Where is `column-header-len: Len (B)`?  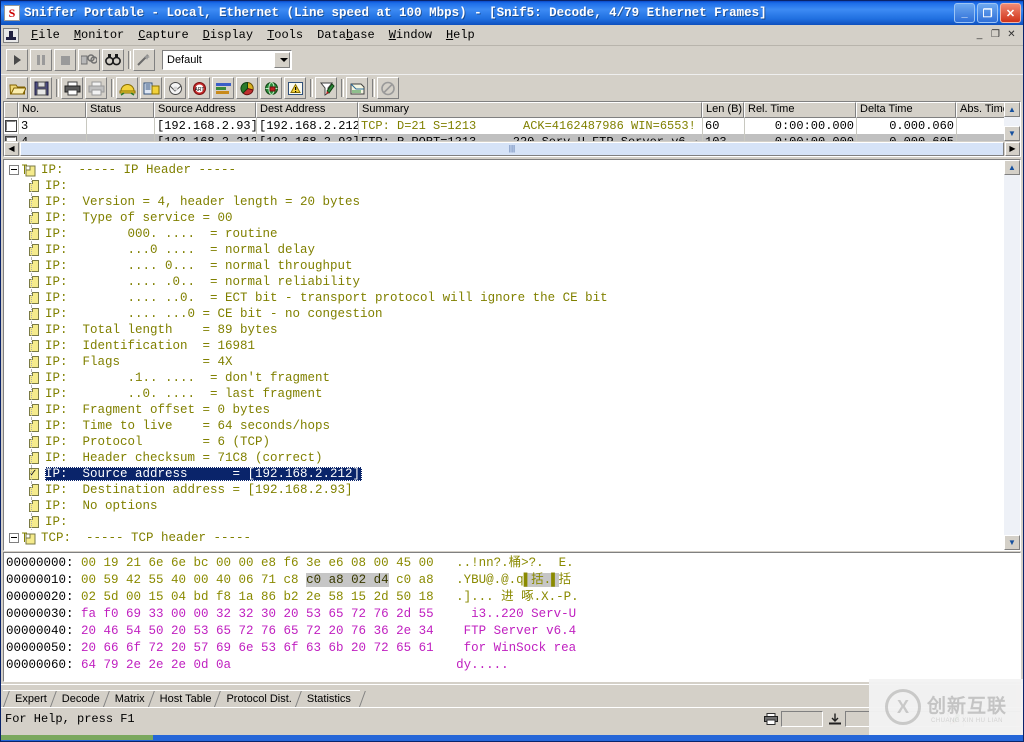 column-header-len: Len (B) is located at coordinates (723, 110).